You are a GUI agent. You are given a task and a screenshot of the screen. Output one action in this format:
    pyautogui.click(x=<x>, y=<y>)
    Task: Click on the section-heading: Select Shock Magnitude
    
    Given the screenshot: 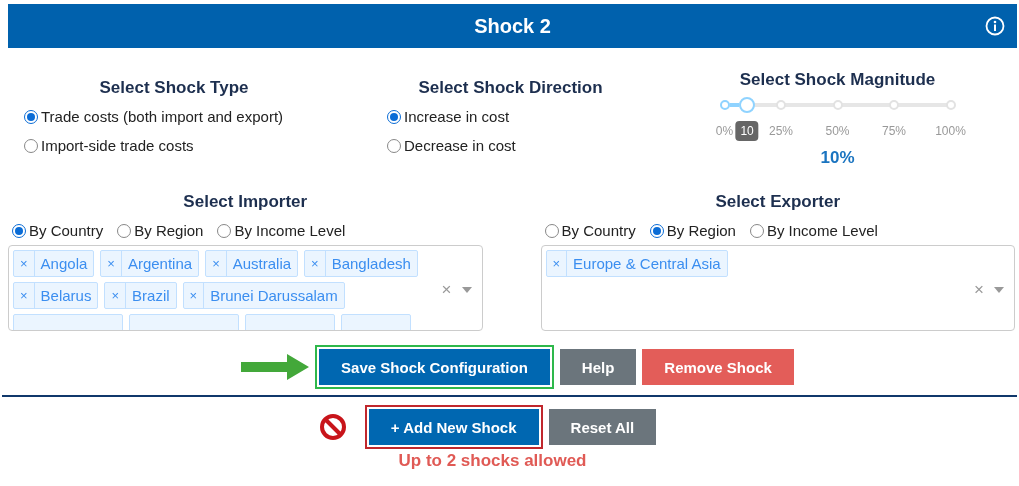 What is the action you would take?
    pyautogui.click(x=837, y=80)
    